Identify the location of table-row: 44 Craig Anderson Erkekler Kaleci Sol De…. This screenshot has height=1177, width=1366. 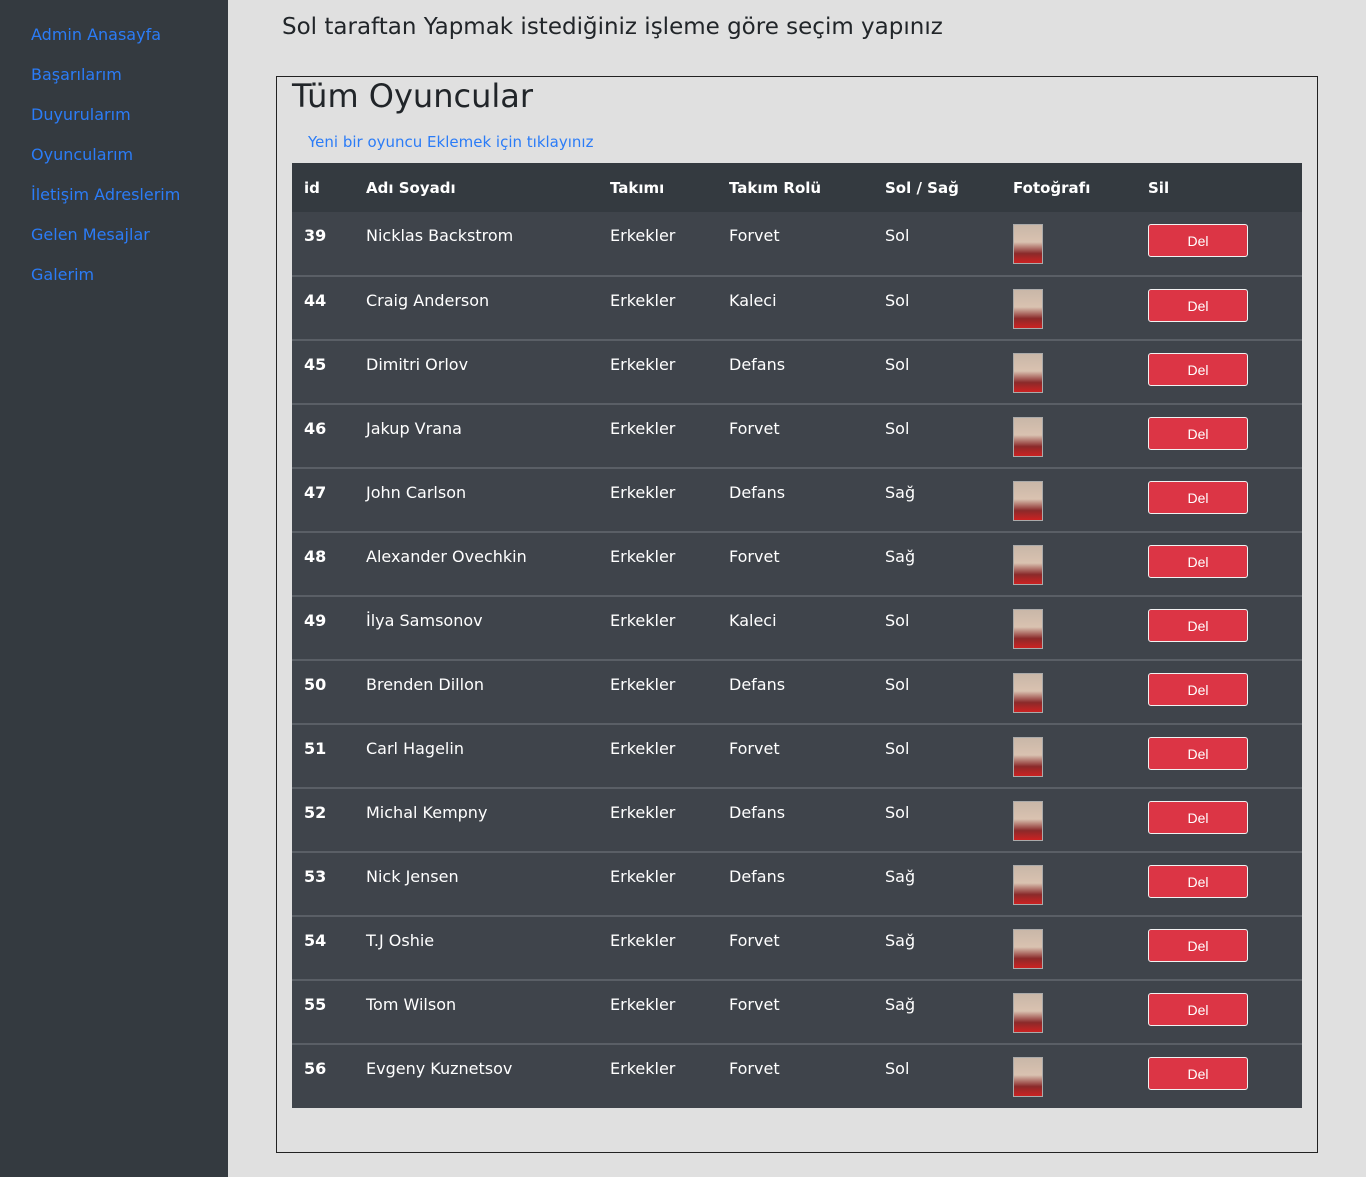
(797, 307).